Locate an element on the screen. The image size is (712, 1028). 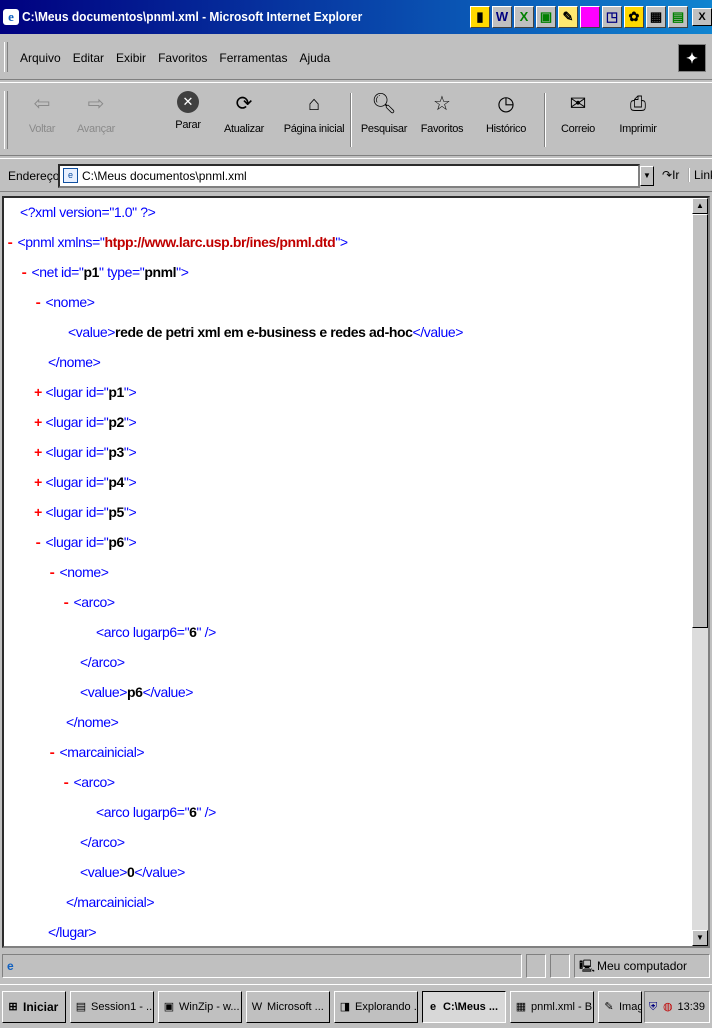
forward-label: Avançar is located at coordinates (96, 129).